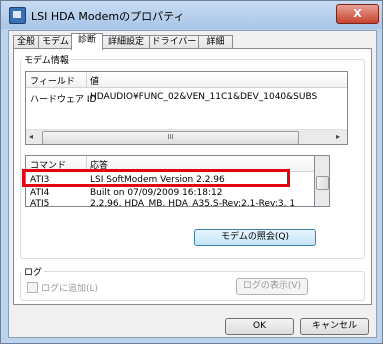 The image size is (383, 344). I want to click on title-bar: LSI HDA Modemのプロパティ X, so click(191, 15).